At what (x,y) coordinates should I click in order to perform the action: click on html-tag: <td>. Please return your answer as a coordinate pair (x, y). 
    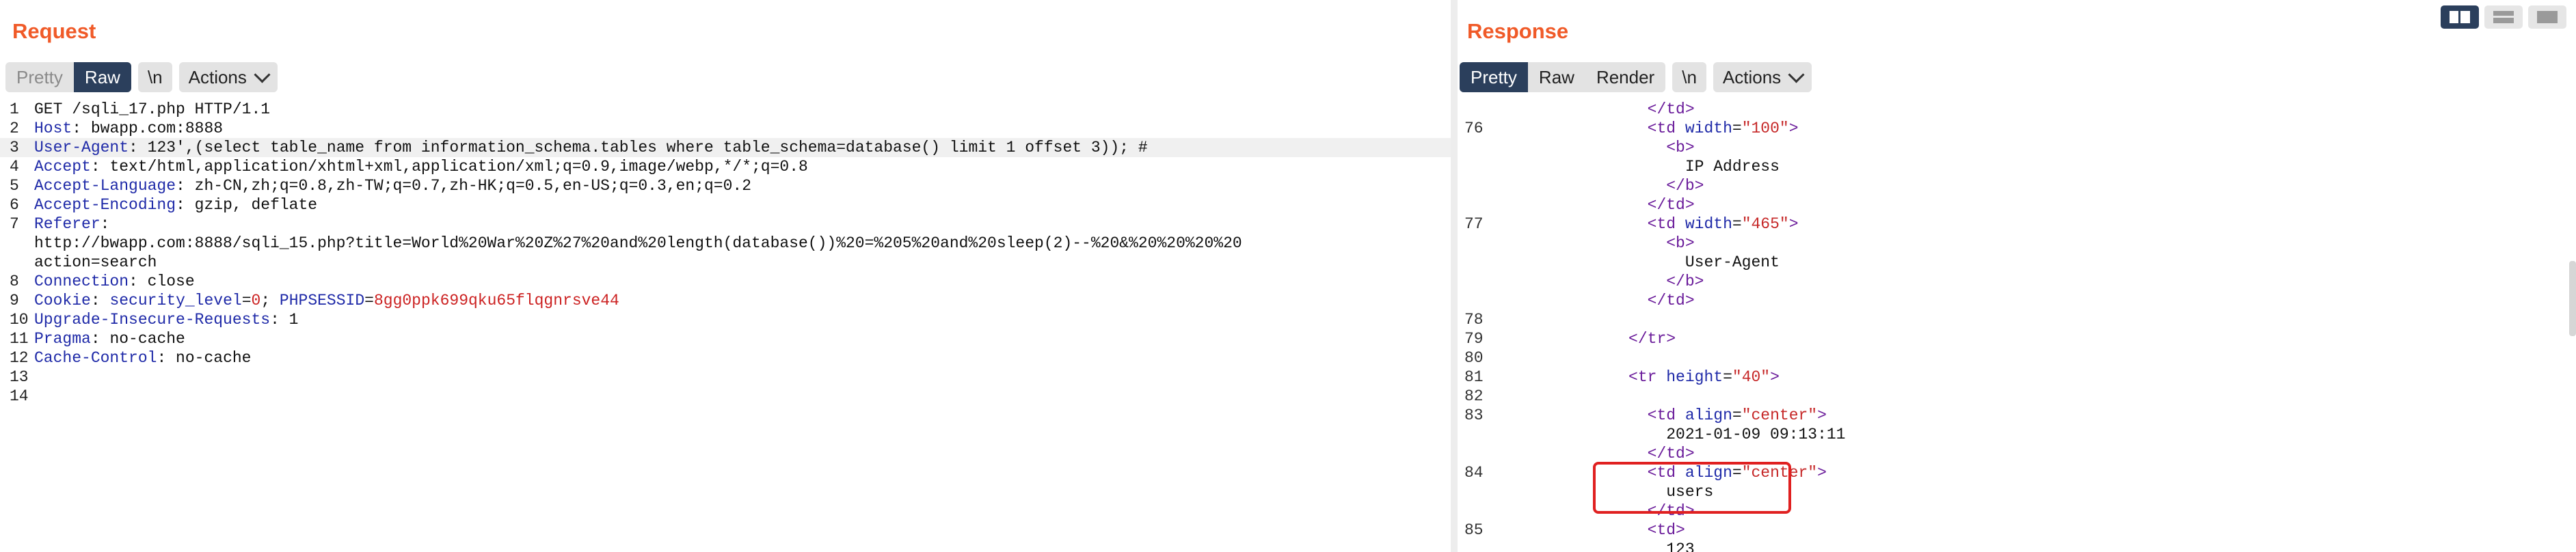
    Looking at the image, I should click on (1666, 530).